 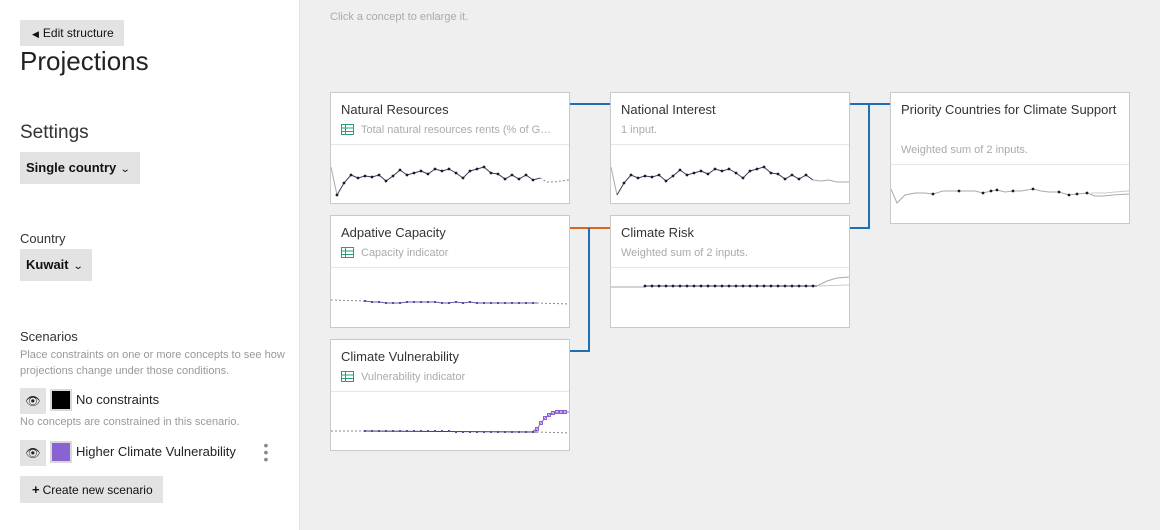 What do you see at coordinates (405, 253) in the screenshot?
I see `card-subtitle-text: Capacity indicator` at bounding box center [405, 253].